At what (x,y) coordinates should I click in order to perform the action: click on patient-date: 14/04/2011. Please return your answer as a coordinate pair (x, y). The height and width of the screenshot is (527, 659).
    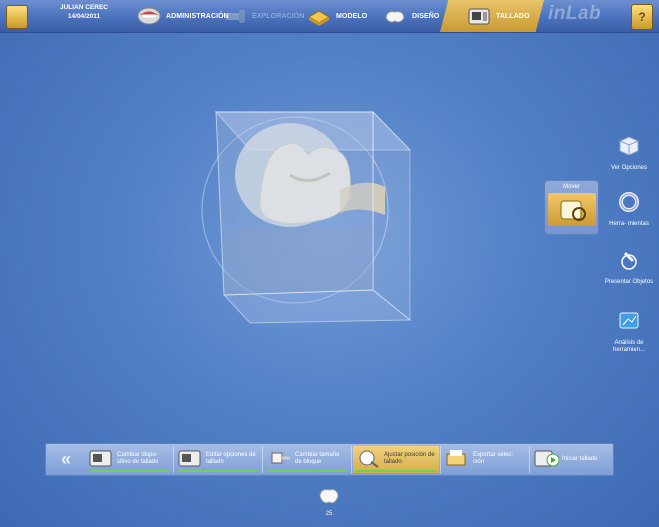
    Looking at the image, I should click on (84, 16).